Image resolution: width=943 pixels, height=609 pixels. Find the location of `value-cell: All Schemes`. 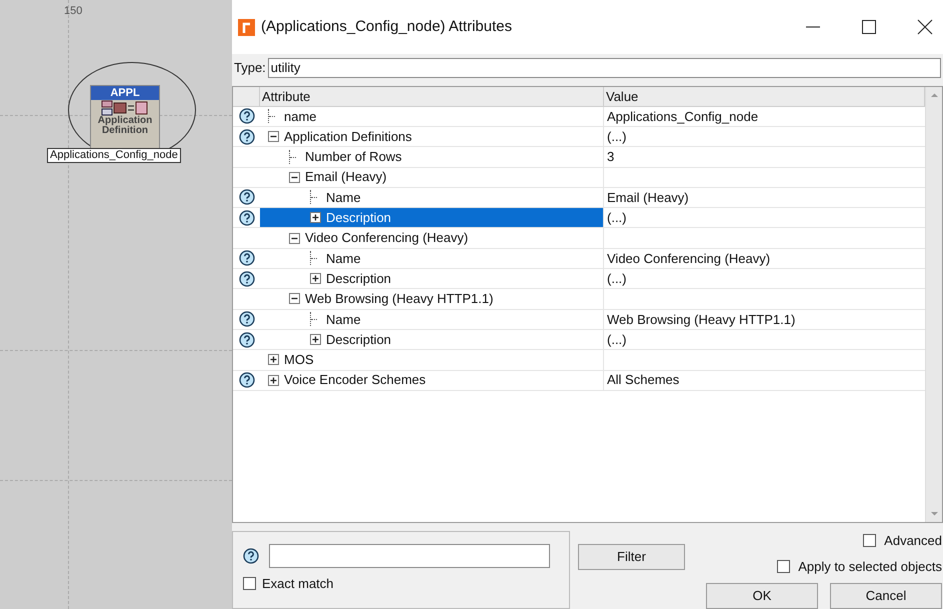

value-cell: All Schemes is located at coordinates (764, 380).